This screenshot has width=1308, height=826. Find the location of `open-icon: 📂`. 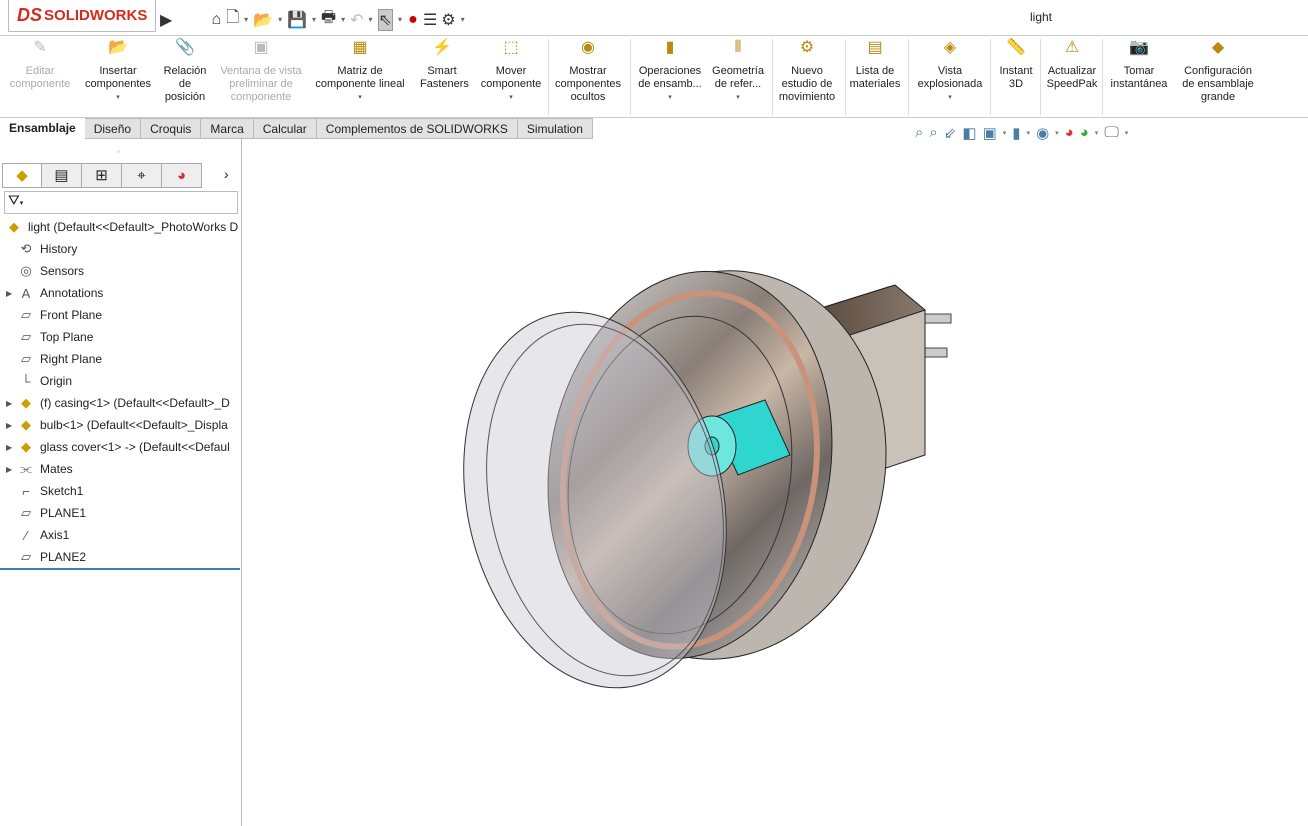

open-icon: 📂 is located at coordinates (263, 20).